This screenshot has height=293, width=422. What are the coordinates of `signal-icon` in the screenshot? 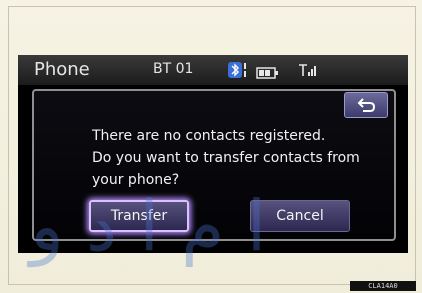 It's located at (308, 72).